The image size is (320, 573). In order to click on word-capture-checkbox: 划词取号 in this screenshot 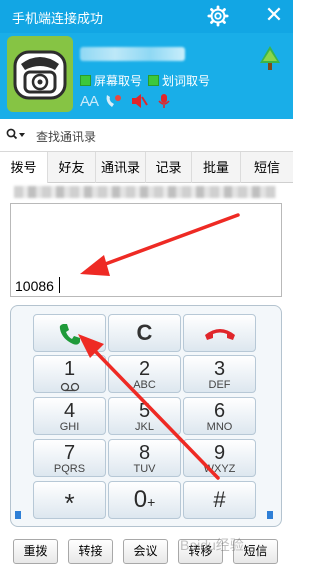, I will do `click(179, 81)`.